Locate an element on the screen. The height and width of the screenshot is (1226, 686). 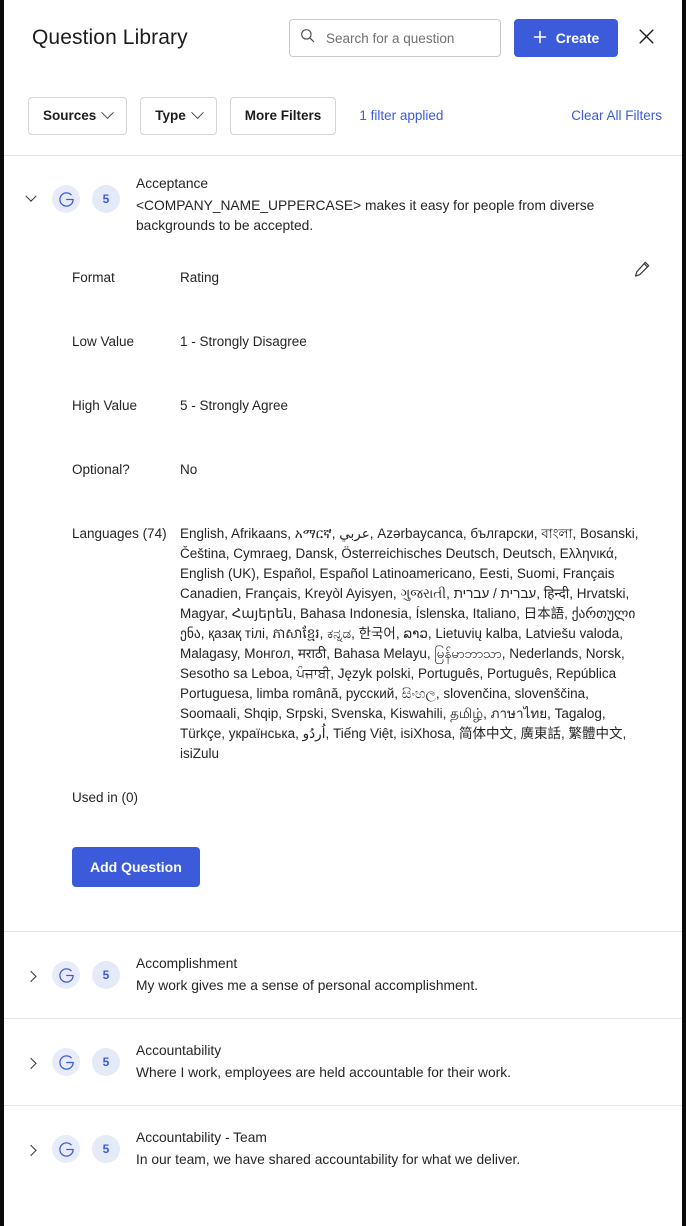
collapse-toggle-button is located at coordinates (31, 199).